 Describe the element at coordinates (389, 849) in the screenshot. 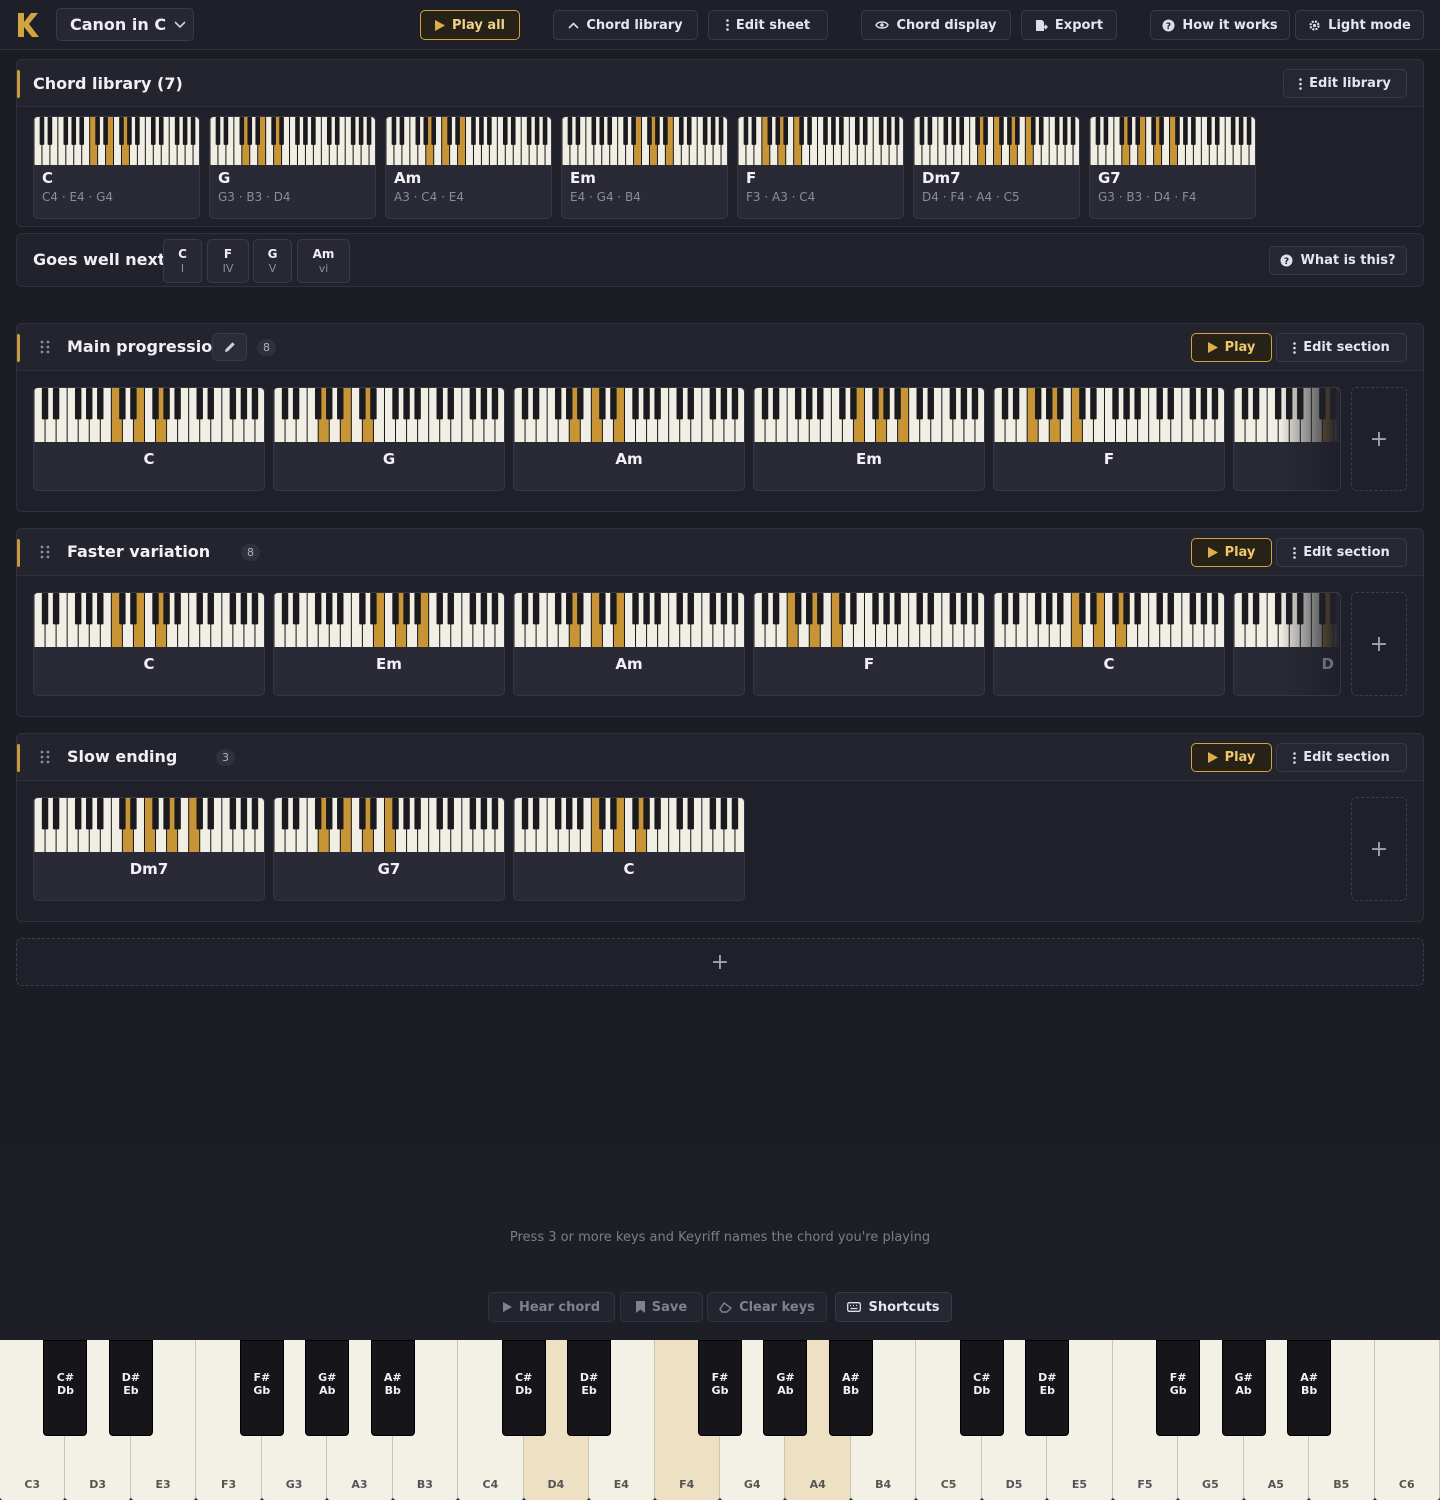

I see `progression-chord-card: G7` at that location.